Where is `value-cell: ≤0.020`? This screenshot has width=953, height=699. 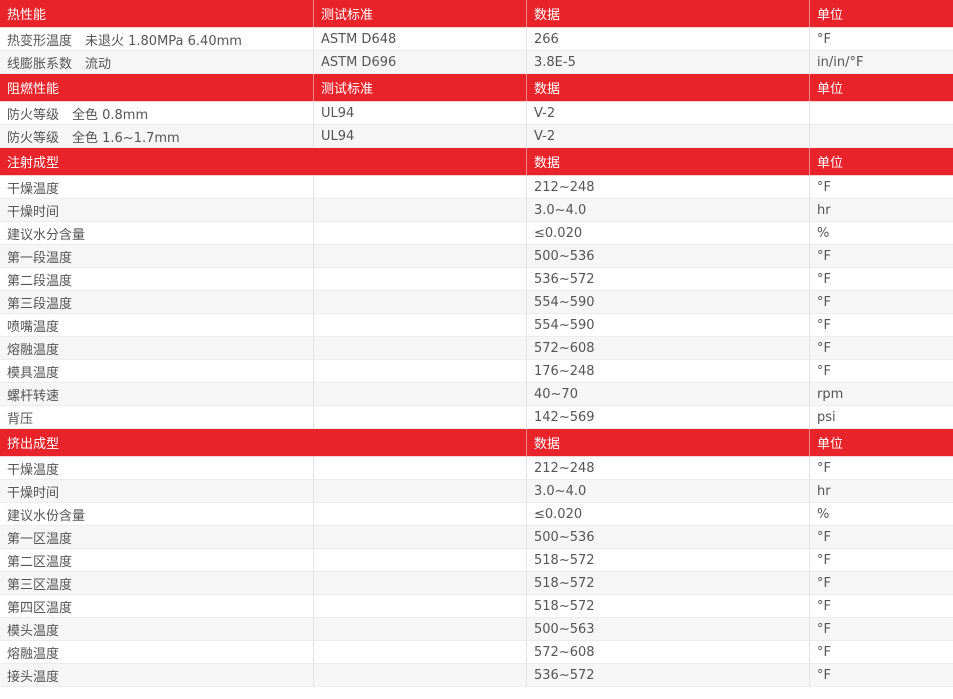 value-cell: ≤0.020 is located at coordinates (668, 514).